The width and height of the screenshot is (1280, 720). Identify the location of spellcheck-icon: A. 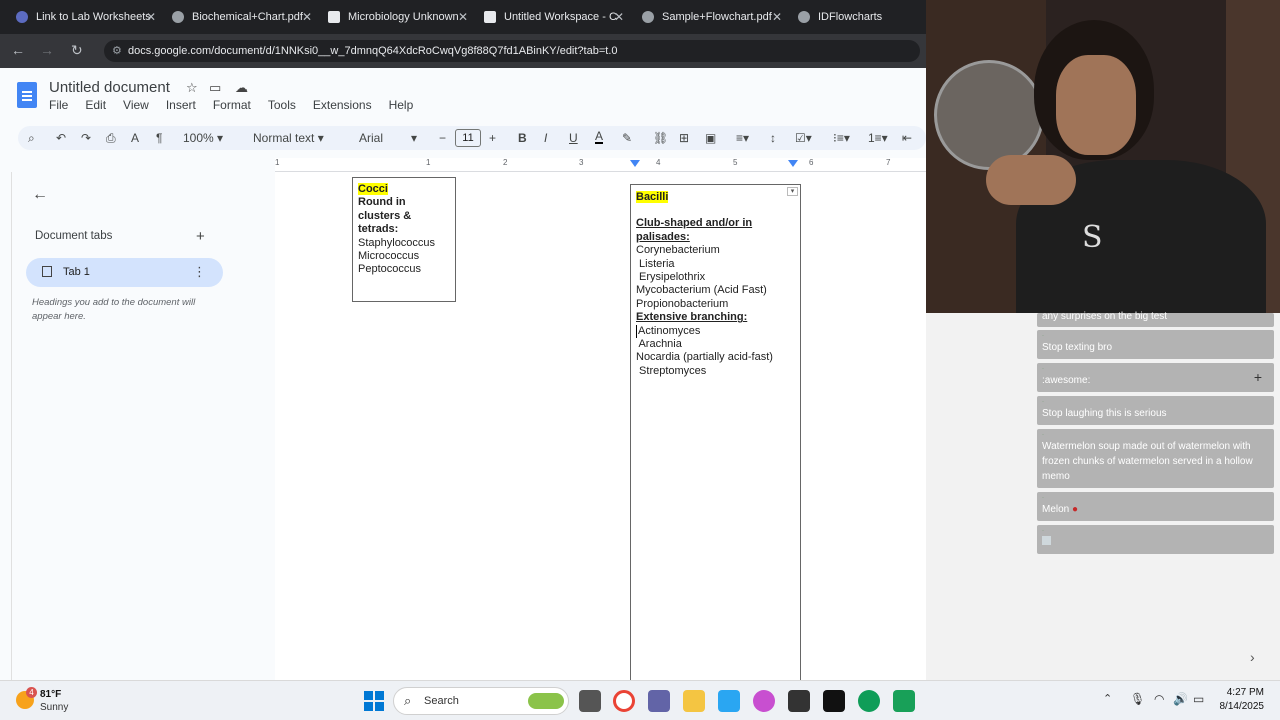
(135, 138).